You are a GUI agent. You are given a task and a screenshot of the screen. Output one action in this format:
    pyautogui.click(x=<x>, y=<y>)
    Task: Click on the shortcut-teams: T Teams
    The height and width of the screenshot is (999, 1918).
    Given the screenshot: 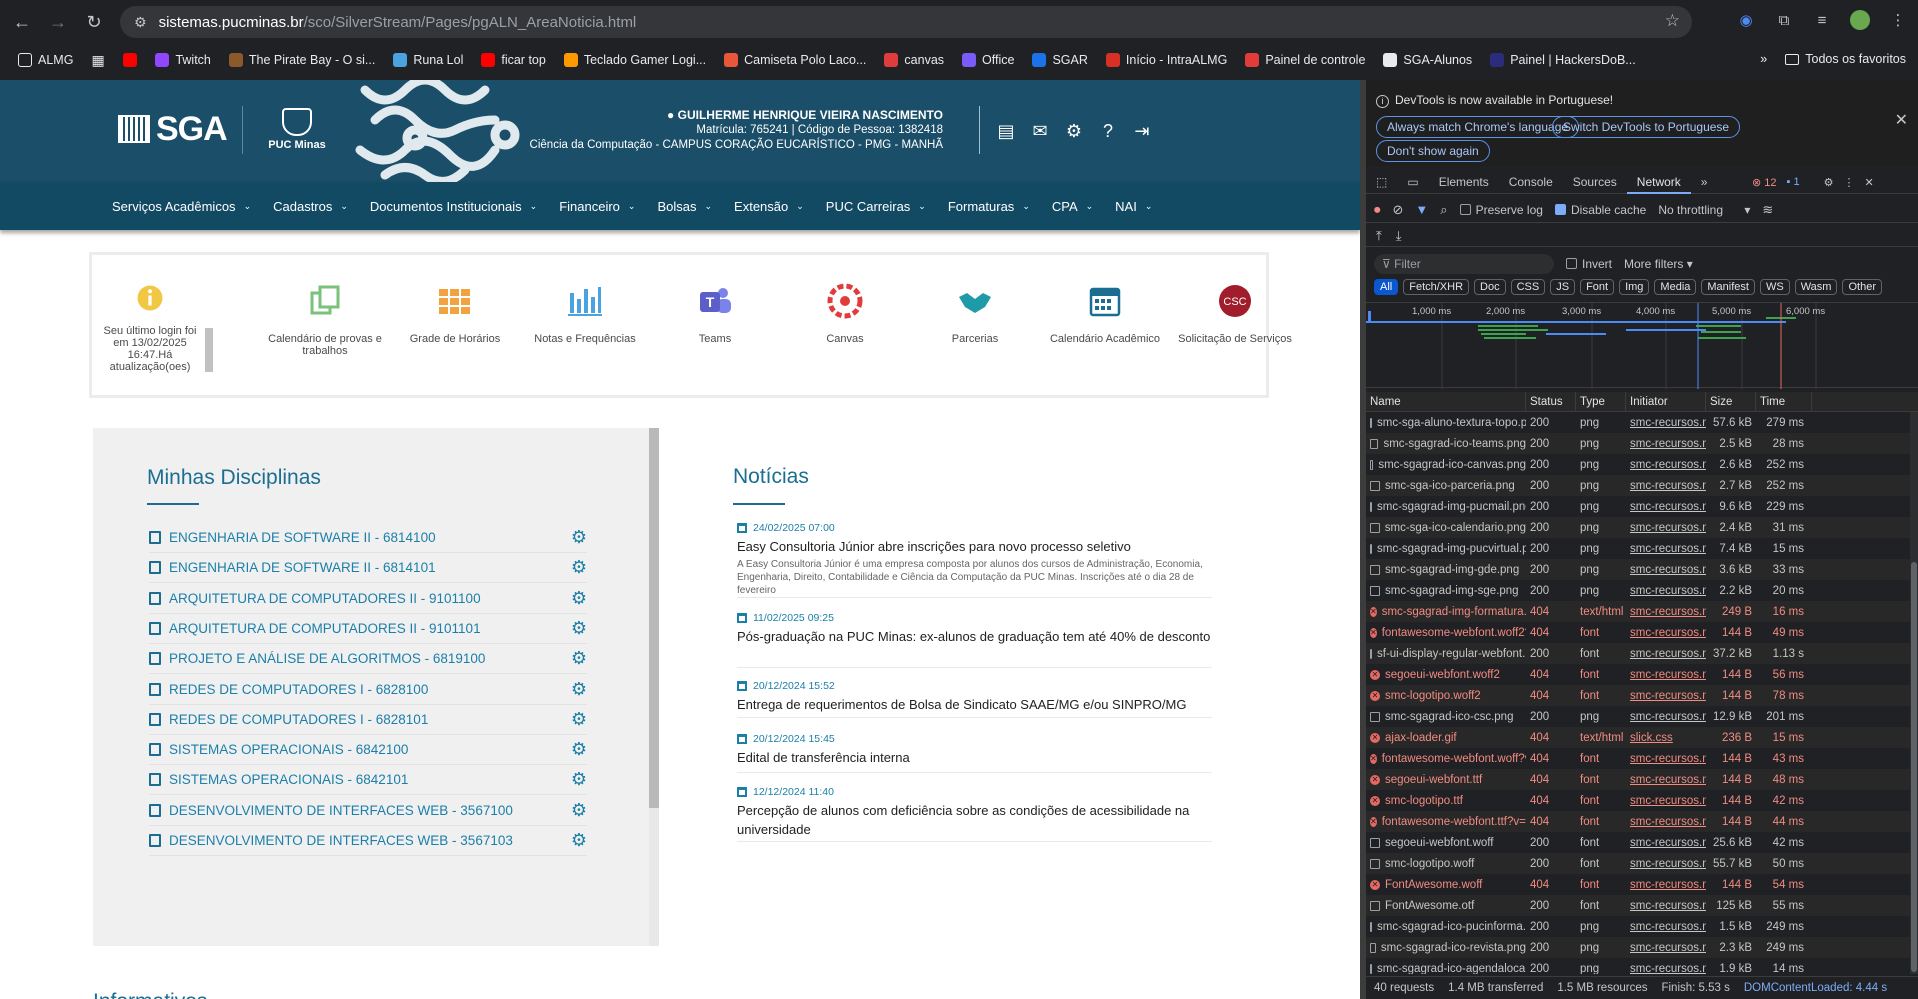 What is the action you would take?
    pyautogui.click(x=715, y=314)
    